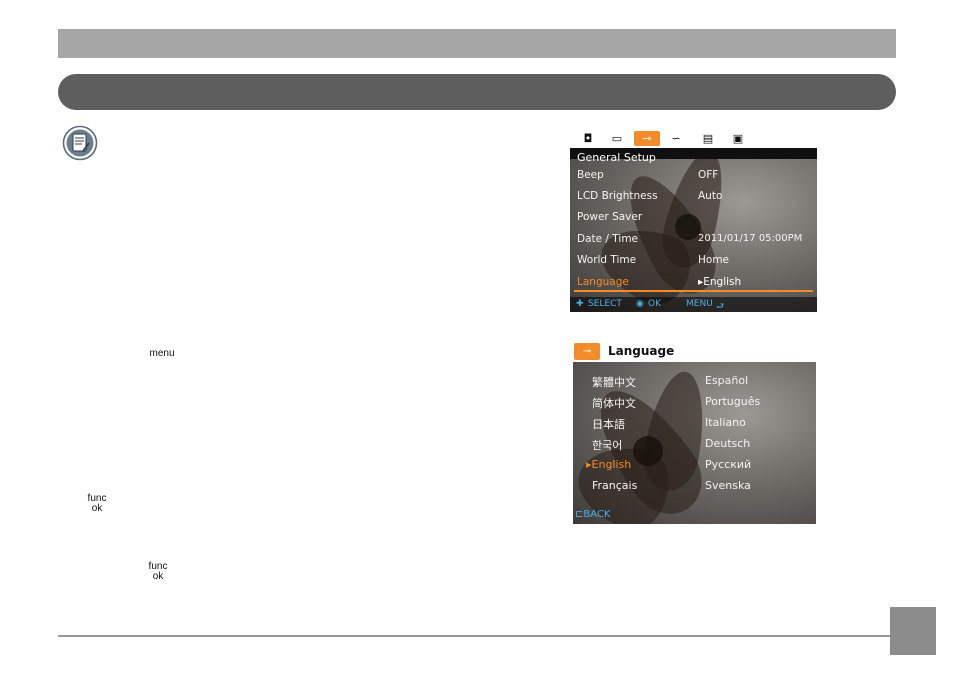 This screenshot has height=693, width=953. Describe the element at coordinates (699, 304) in the screenshot. I see `menu-hint: MENU` at that location.